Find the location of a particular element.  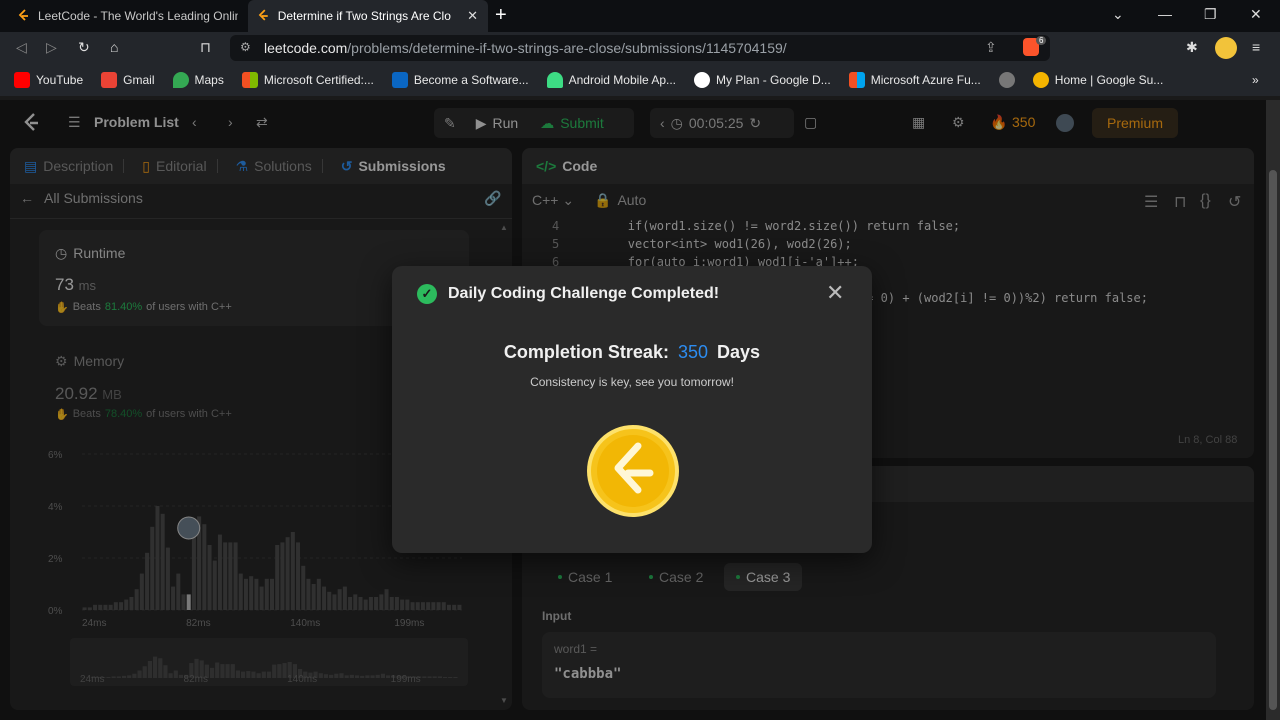

page-scrollbar is located at coordinates (1273, 410).